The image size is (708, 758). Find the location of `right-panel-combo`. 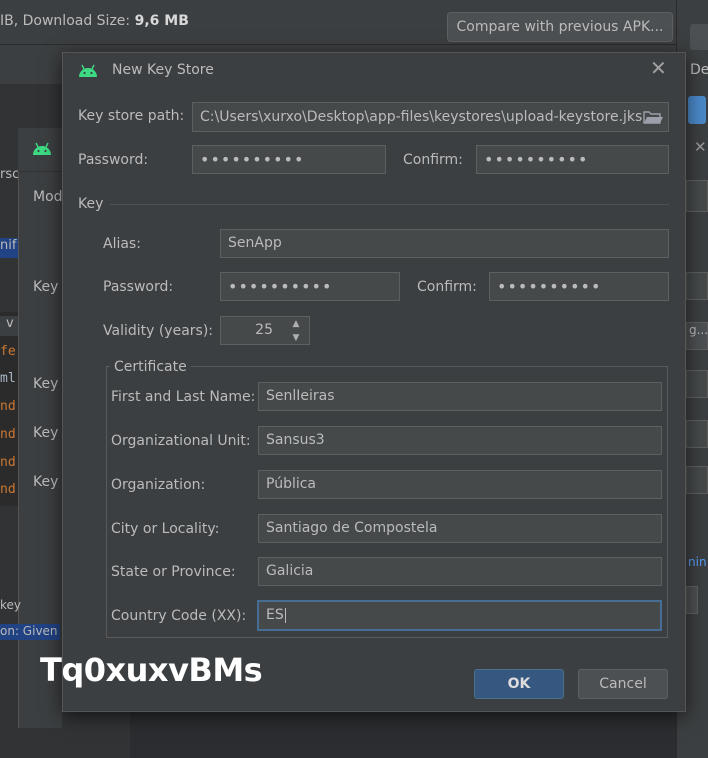

right-panel-combo is located at coordinates (697, 196).